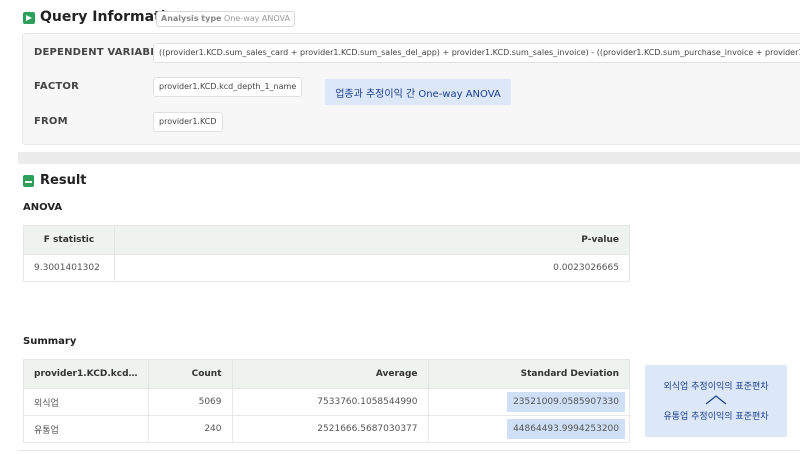 This screenshot has width=800, height=454. I want to click on bottom-divider, so click(409, 450).